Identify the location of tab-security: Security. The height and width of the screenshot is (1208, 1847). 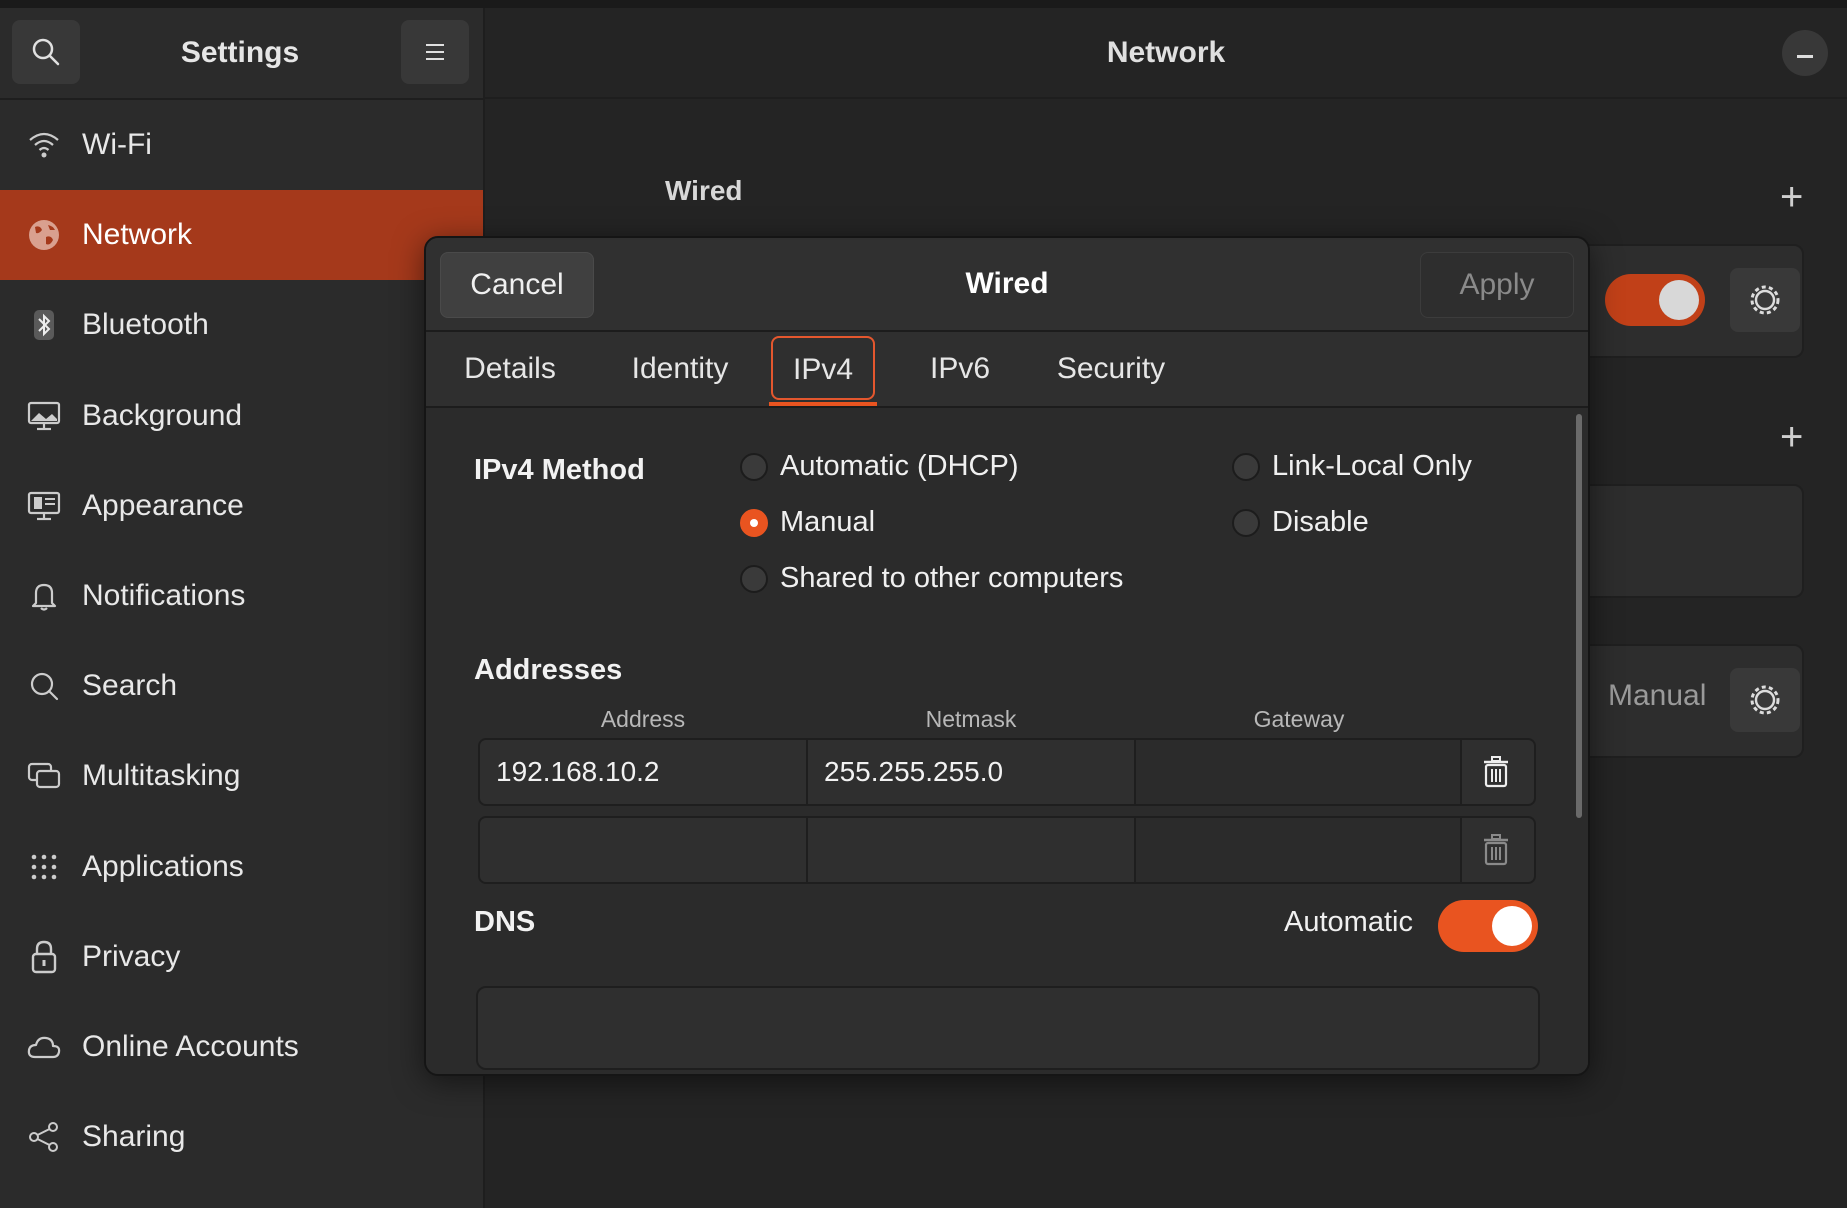
(1111, 369).